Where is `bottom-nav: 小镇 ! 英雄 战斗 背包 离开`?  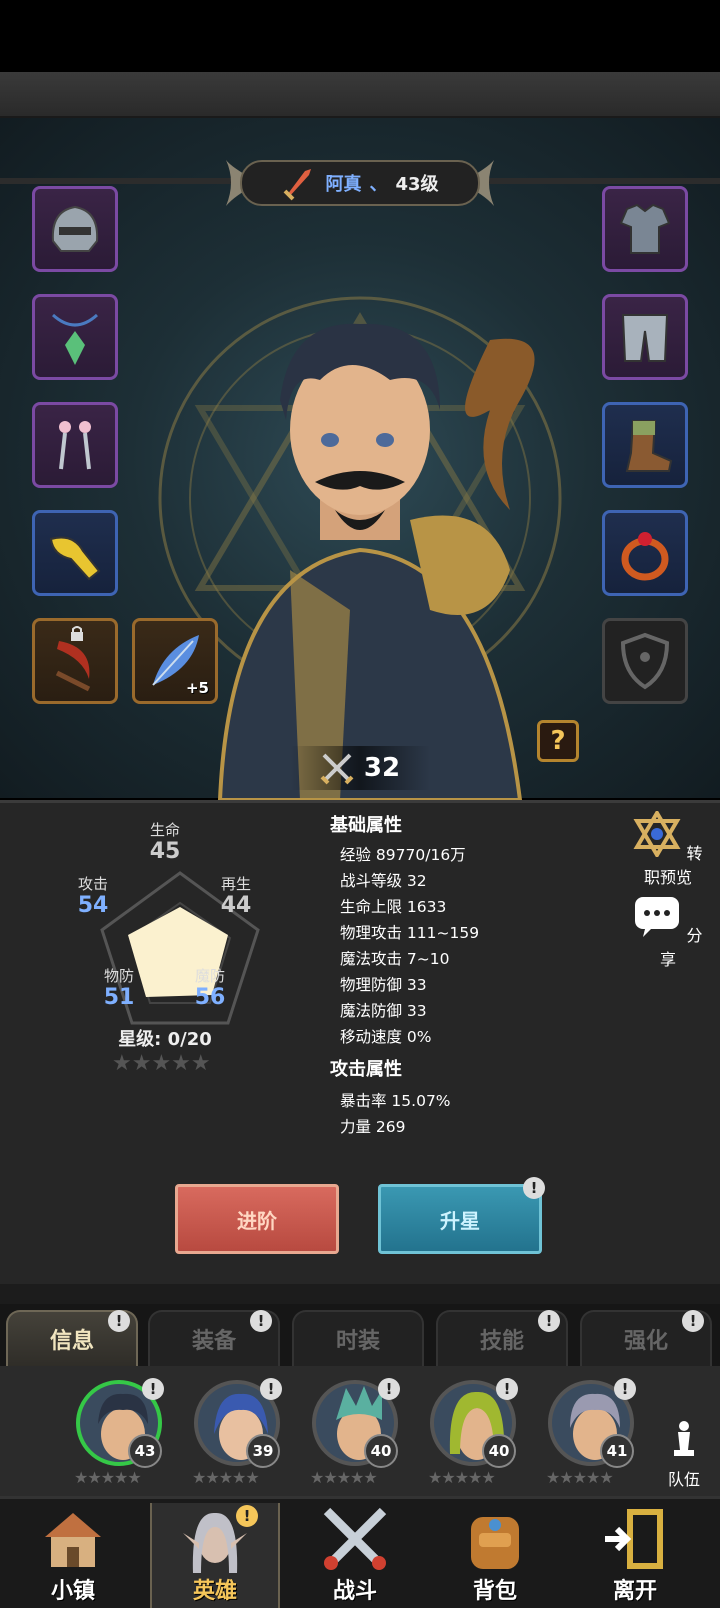 bottom-nav: 小镇 ! 英雄 战斗 背包 离开 is located at coordinates (360, 1552).